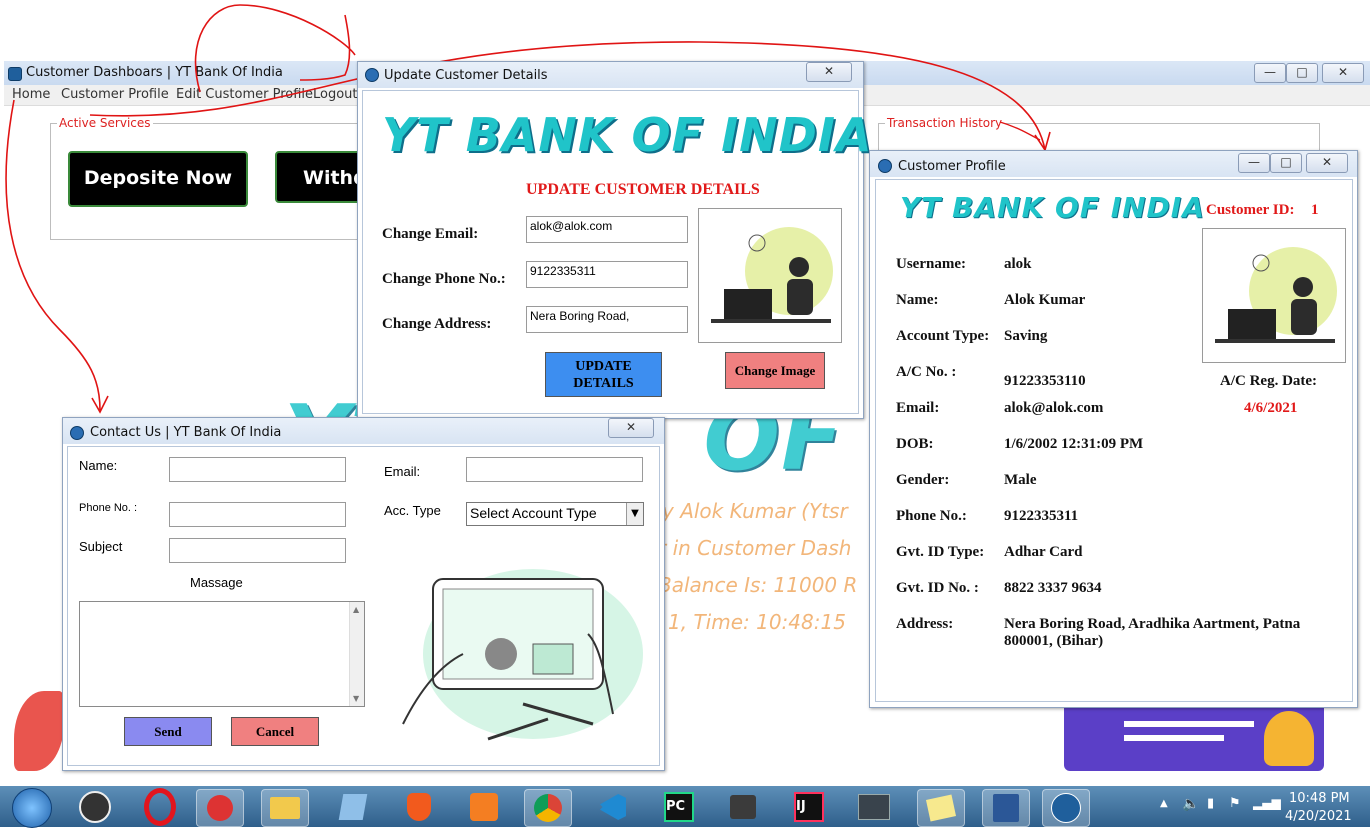  What do you see at coordinates (1045, 381) in the screenshot?
I see `ac-no-value: 91223353110` at bounding box center [1045, 381].